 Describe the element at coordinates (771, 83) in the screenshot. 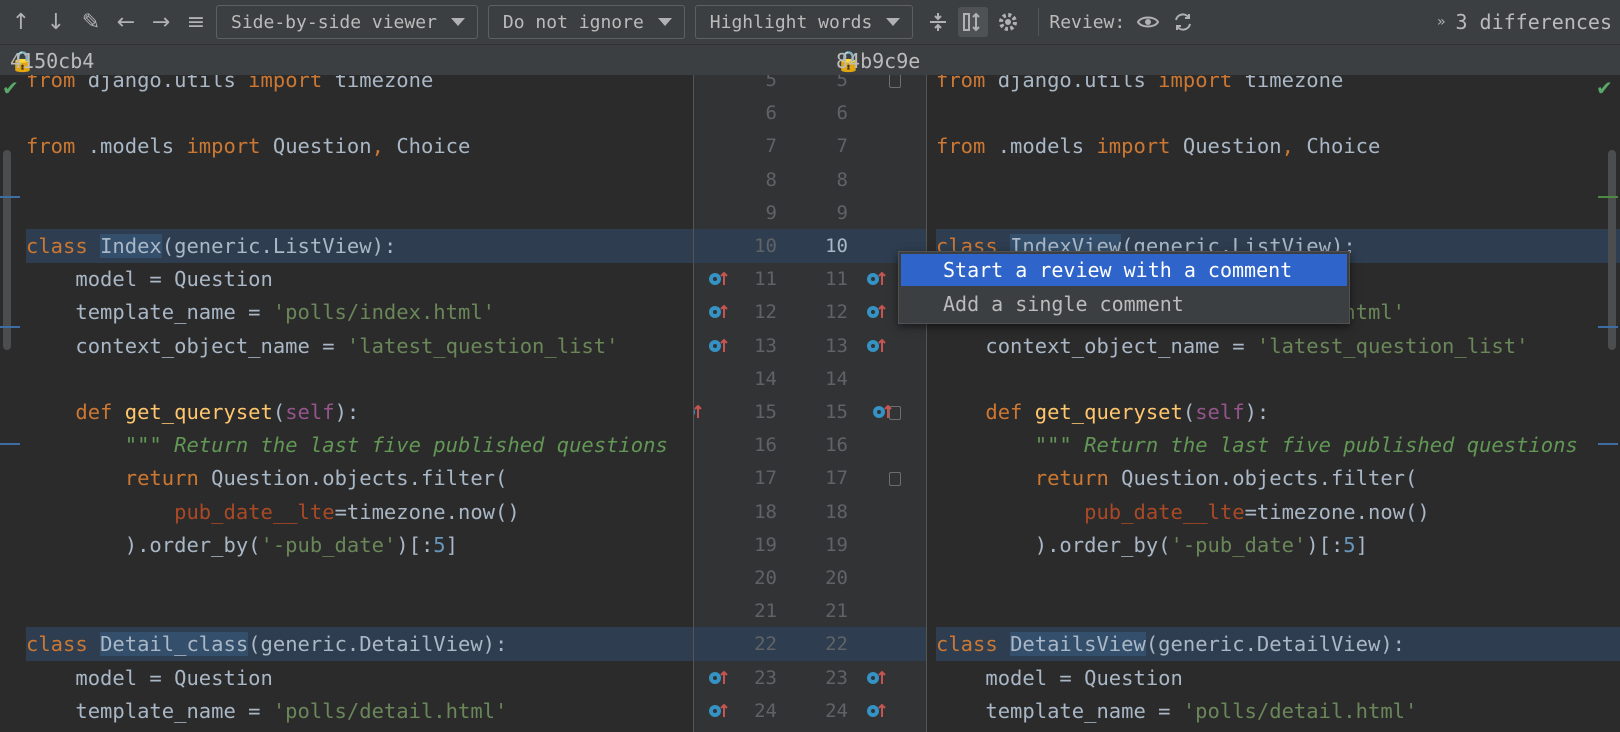

I see `left-line-number: 5` at that location.